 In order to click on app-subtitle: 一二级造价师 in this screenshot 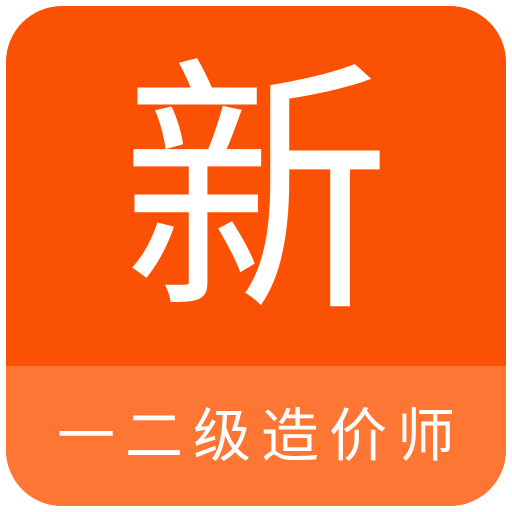, I will do `click(260, 436)`.